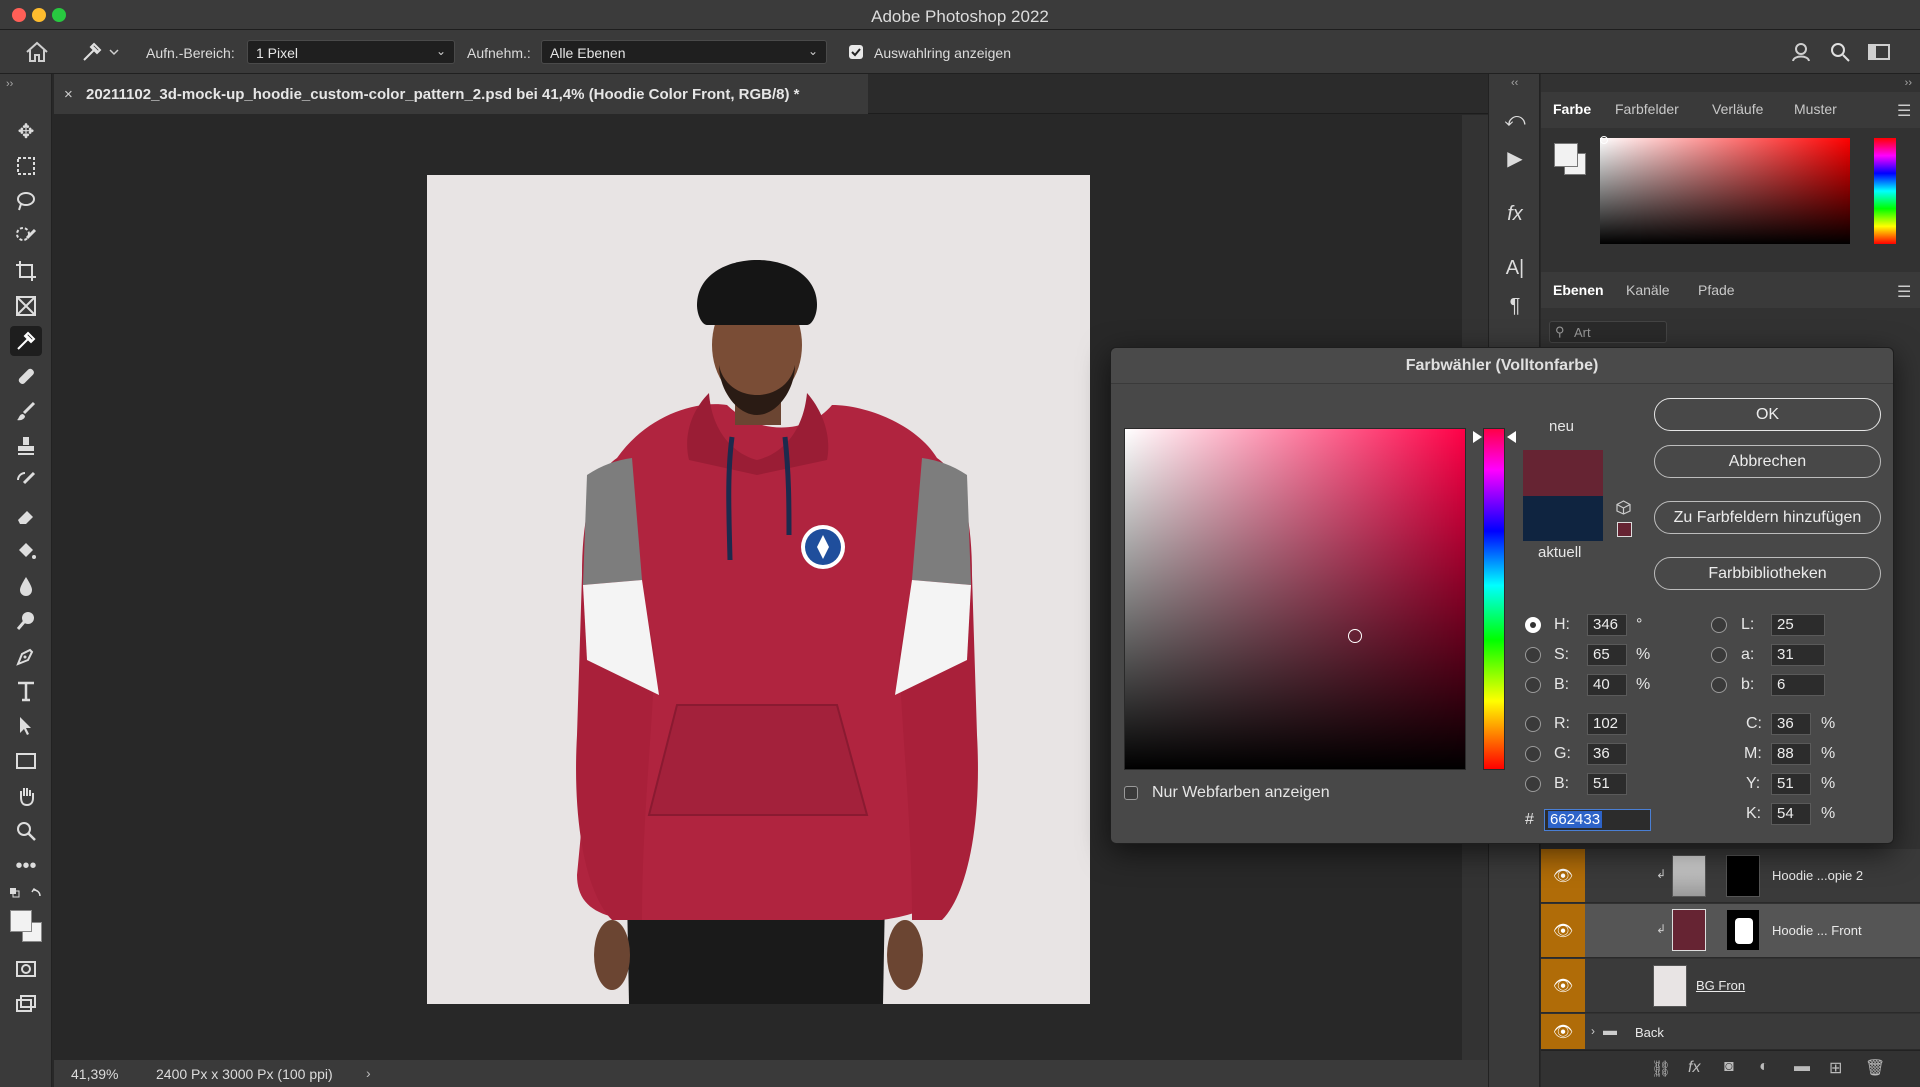 This screenshot has width=1920, height=1087. Describe the element at coordinates (1607, 625) in the screenshot. I see `hue-input: 346` at that location.